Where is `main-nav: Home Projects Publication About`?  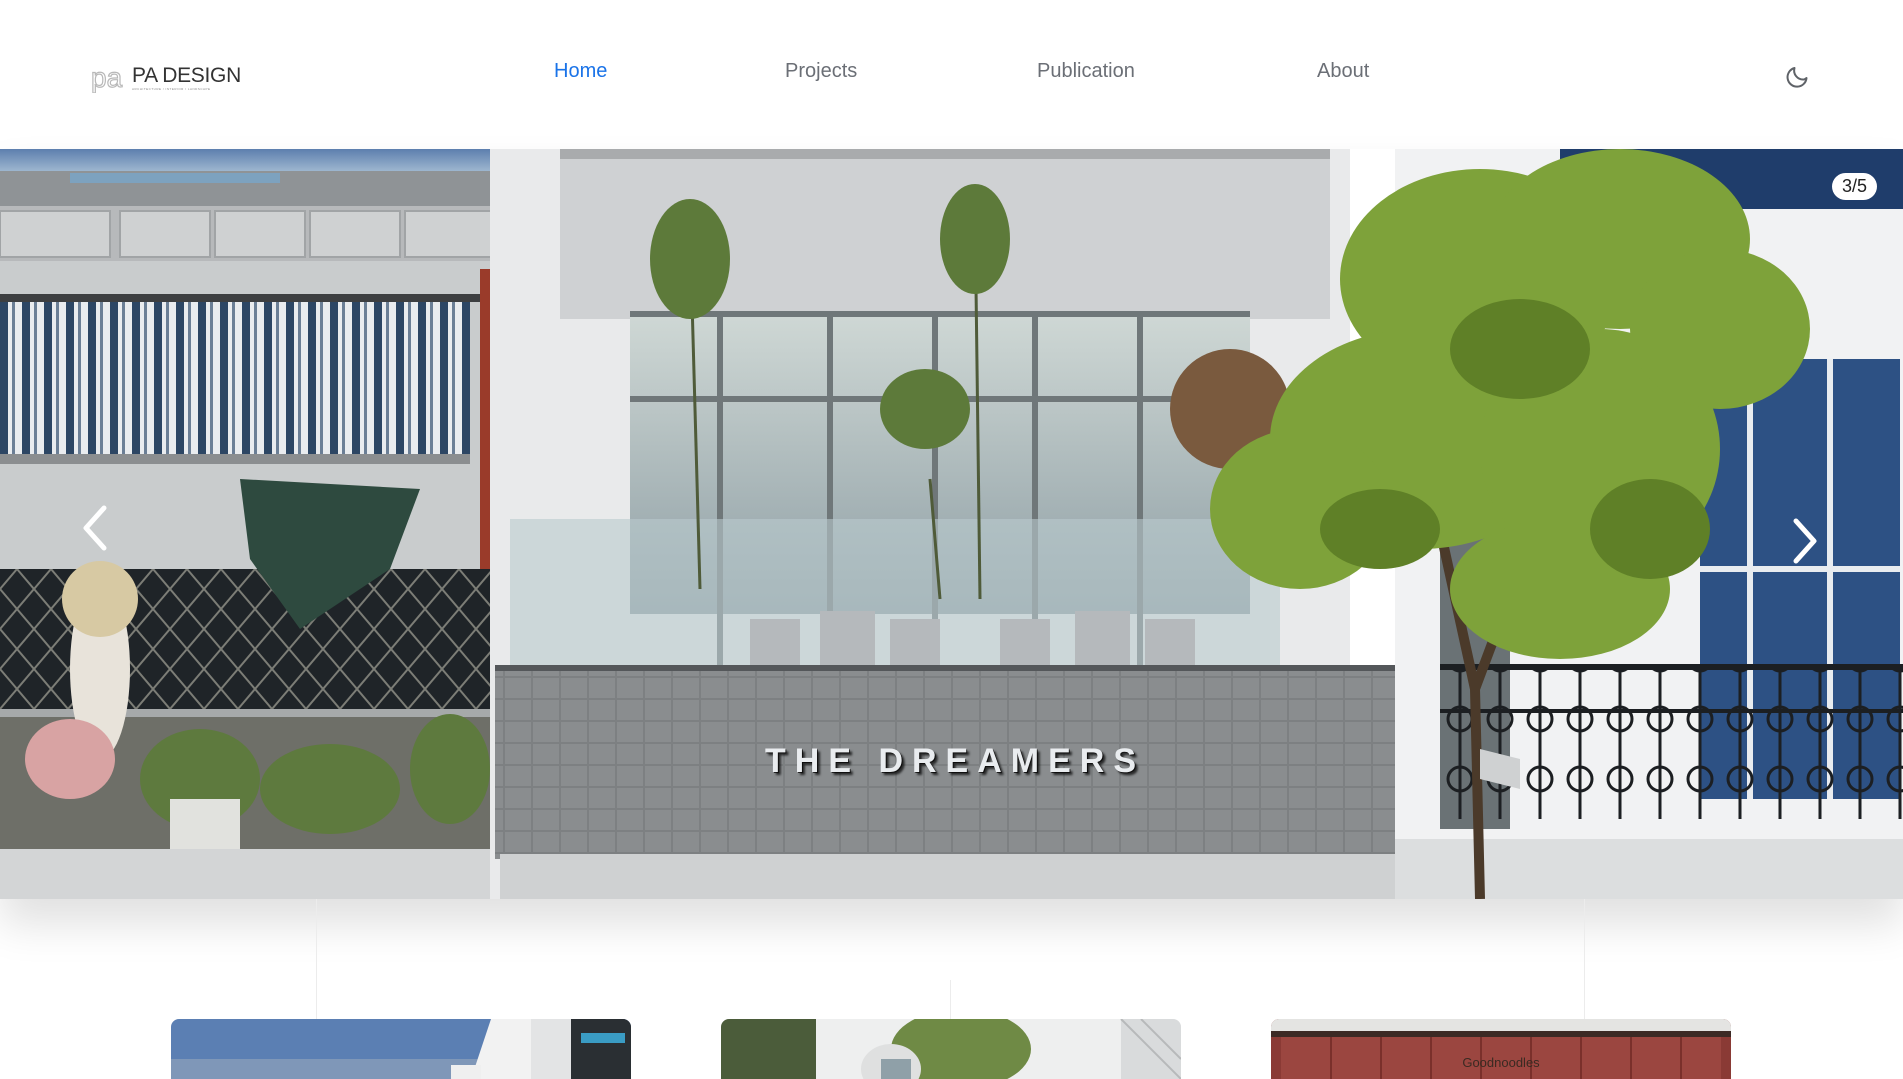 main-nav: Home Projects Publication About is located at coordinates (951, 75).